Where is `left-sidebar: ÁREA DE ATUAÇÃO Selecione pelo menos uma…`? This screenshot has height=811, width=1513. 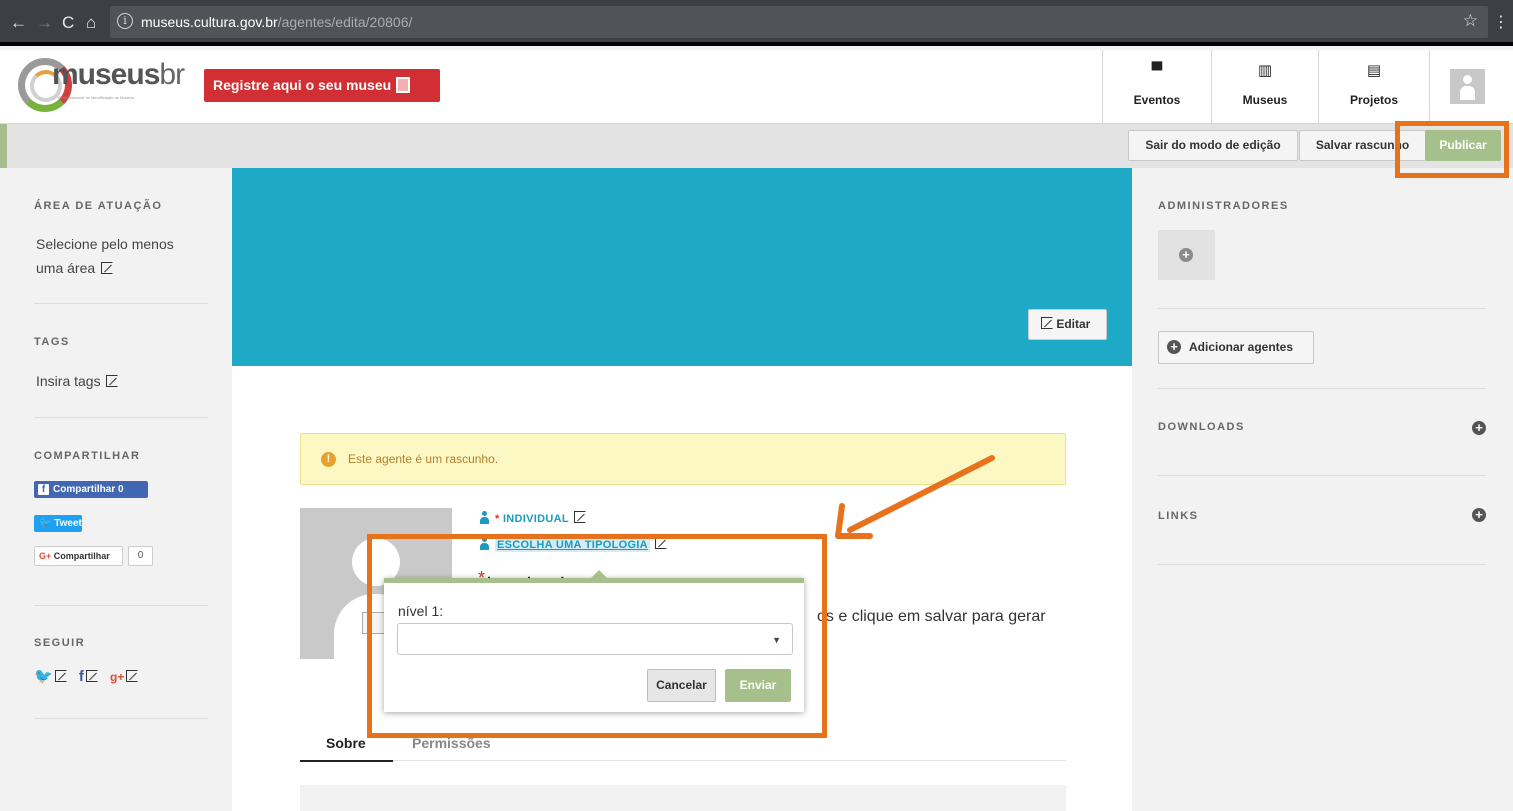 left-sidebar: ÁREA DE ATUAÇÃO Selecione pelo menos uma… is located at coordinates (116, 489).